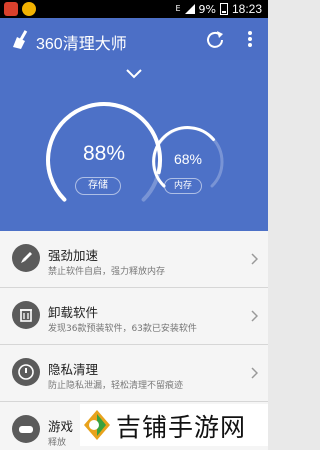  What do you see at coordinates (26, 429) in the screenshot?
I see `gamepad-icon` at bounding box center [26, 429].